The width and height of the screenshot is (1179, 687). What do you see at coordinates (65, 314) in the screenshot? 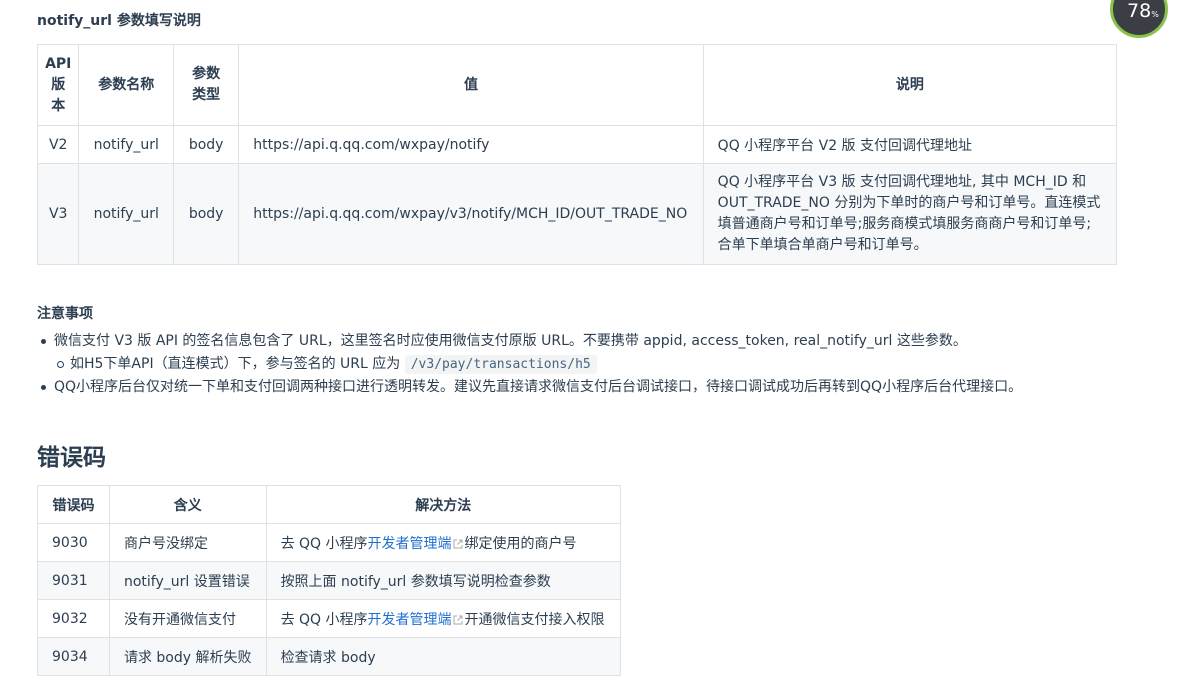
I see `notes-title: 注意事项` at bounding box center [65, 314].